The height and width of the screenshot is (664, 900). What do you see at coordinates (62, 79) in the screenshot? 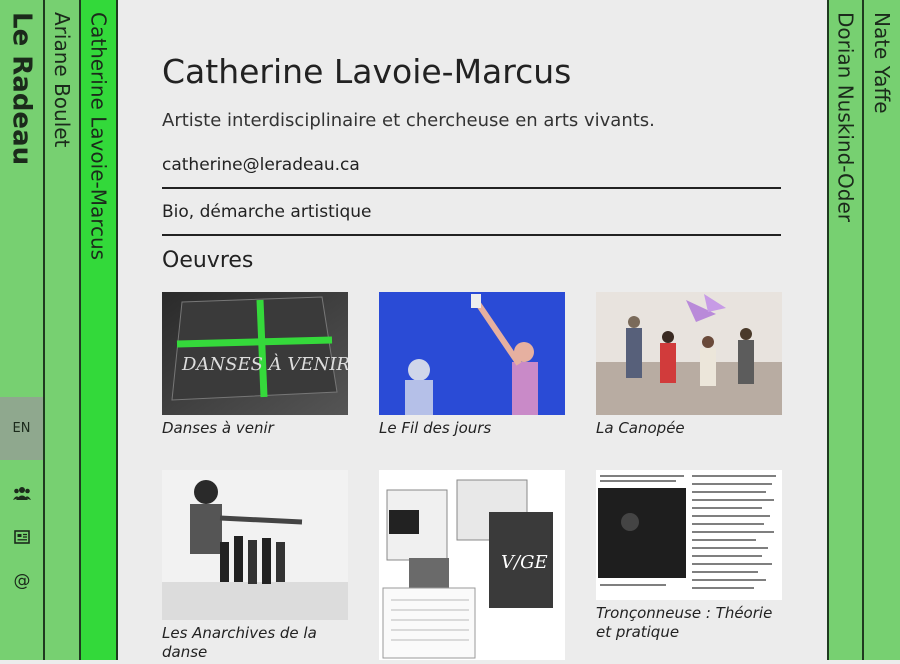
I see `column-label-ariane: Ariane Boulet` at bounding box center [62, 79].